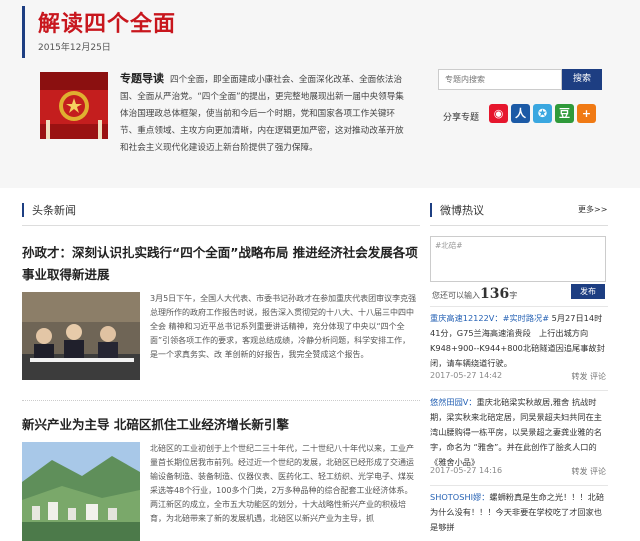  I want to click on char-count-number: 136, so click(495, 294).